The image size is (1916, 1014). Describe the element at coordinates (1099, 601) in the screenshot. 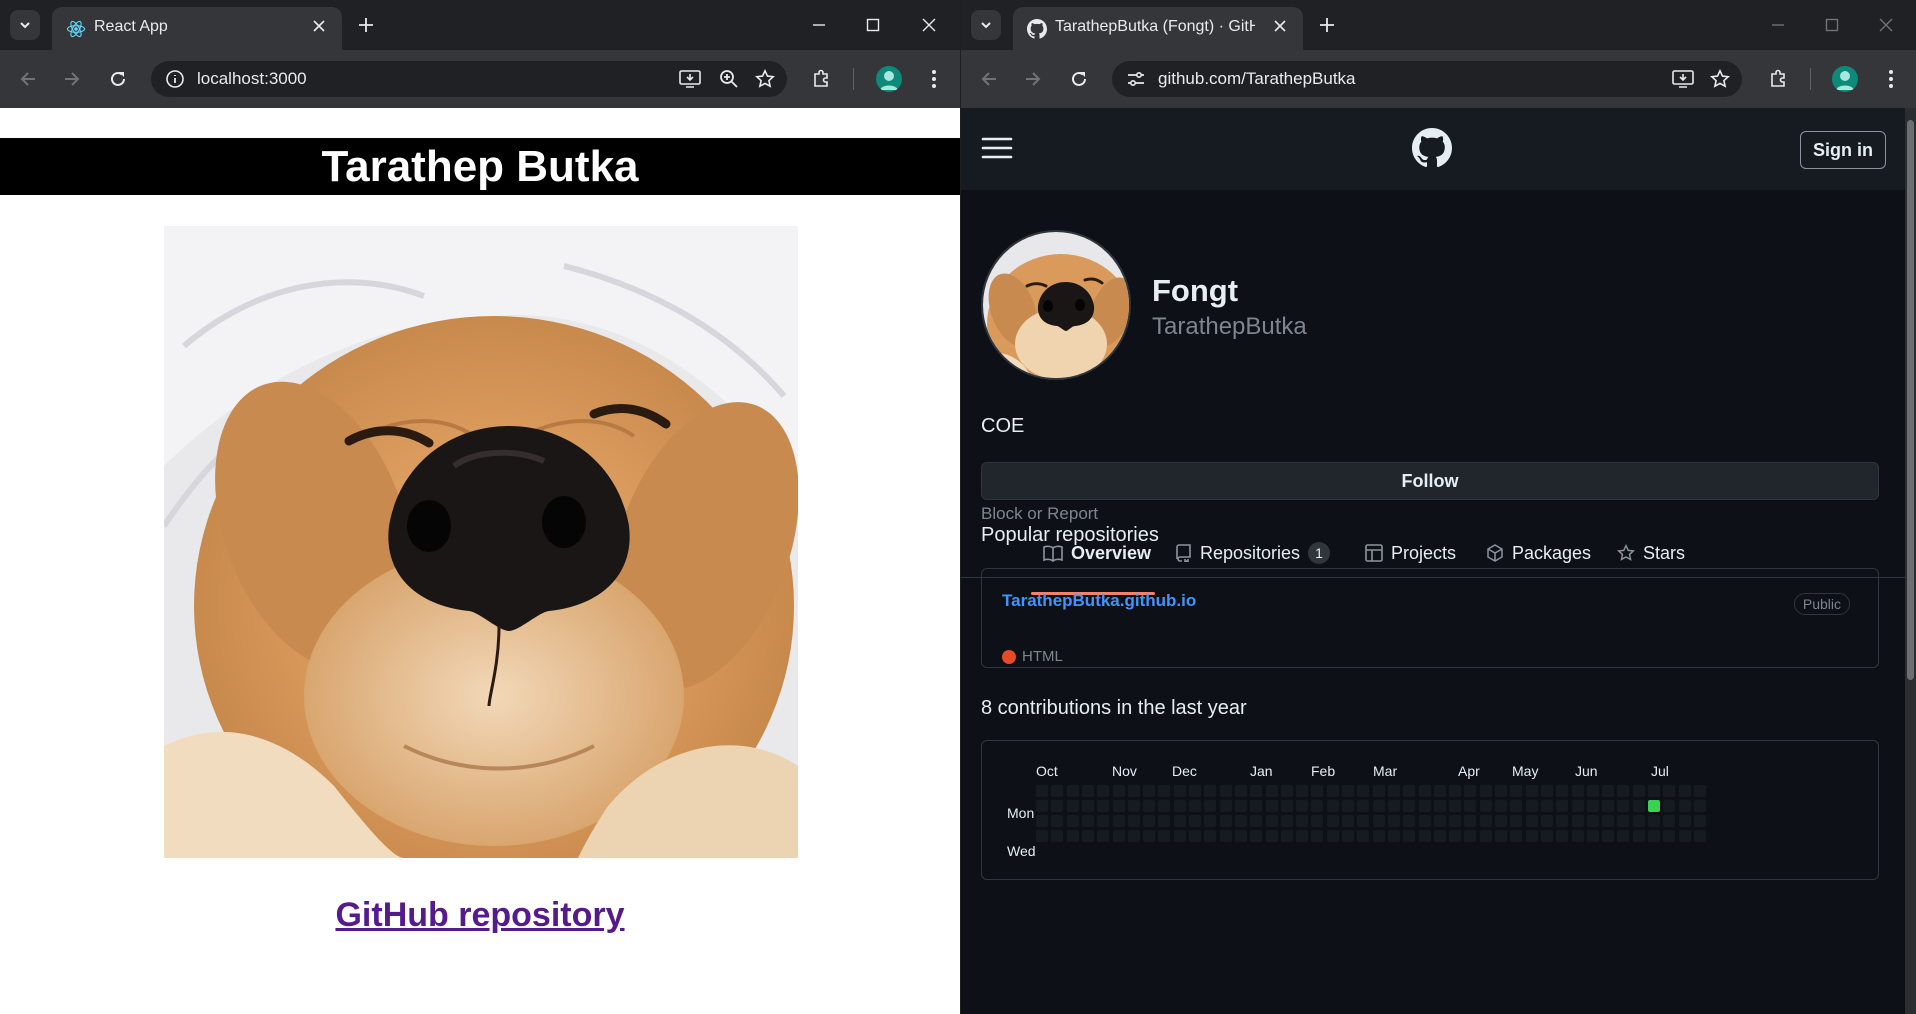

I see `repo-name-link: TarathepButka.github.io` at that location.